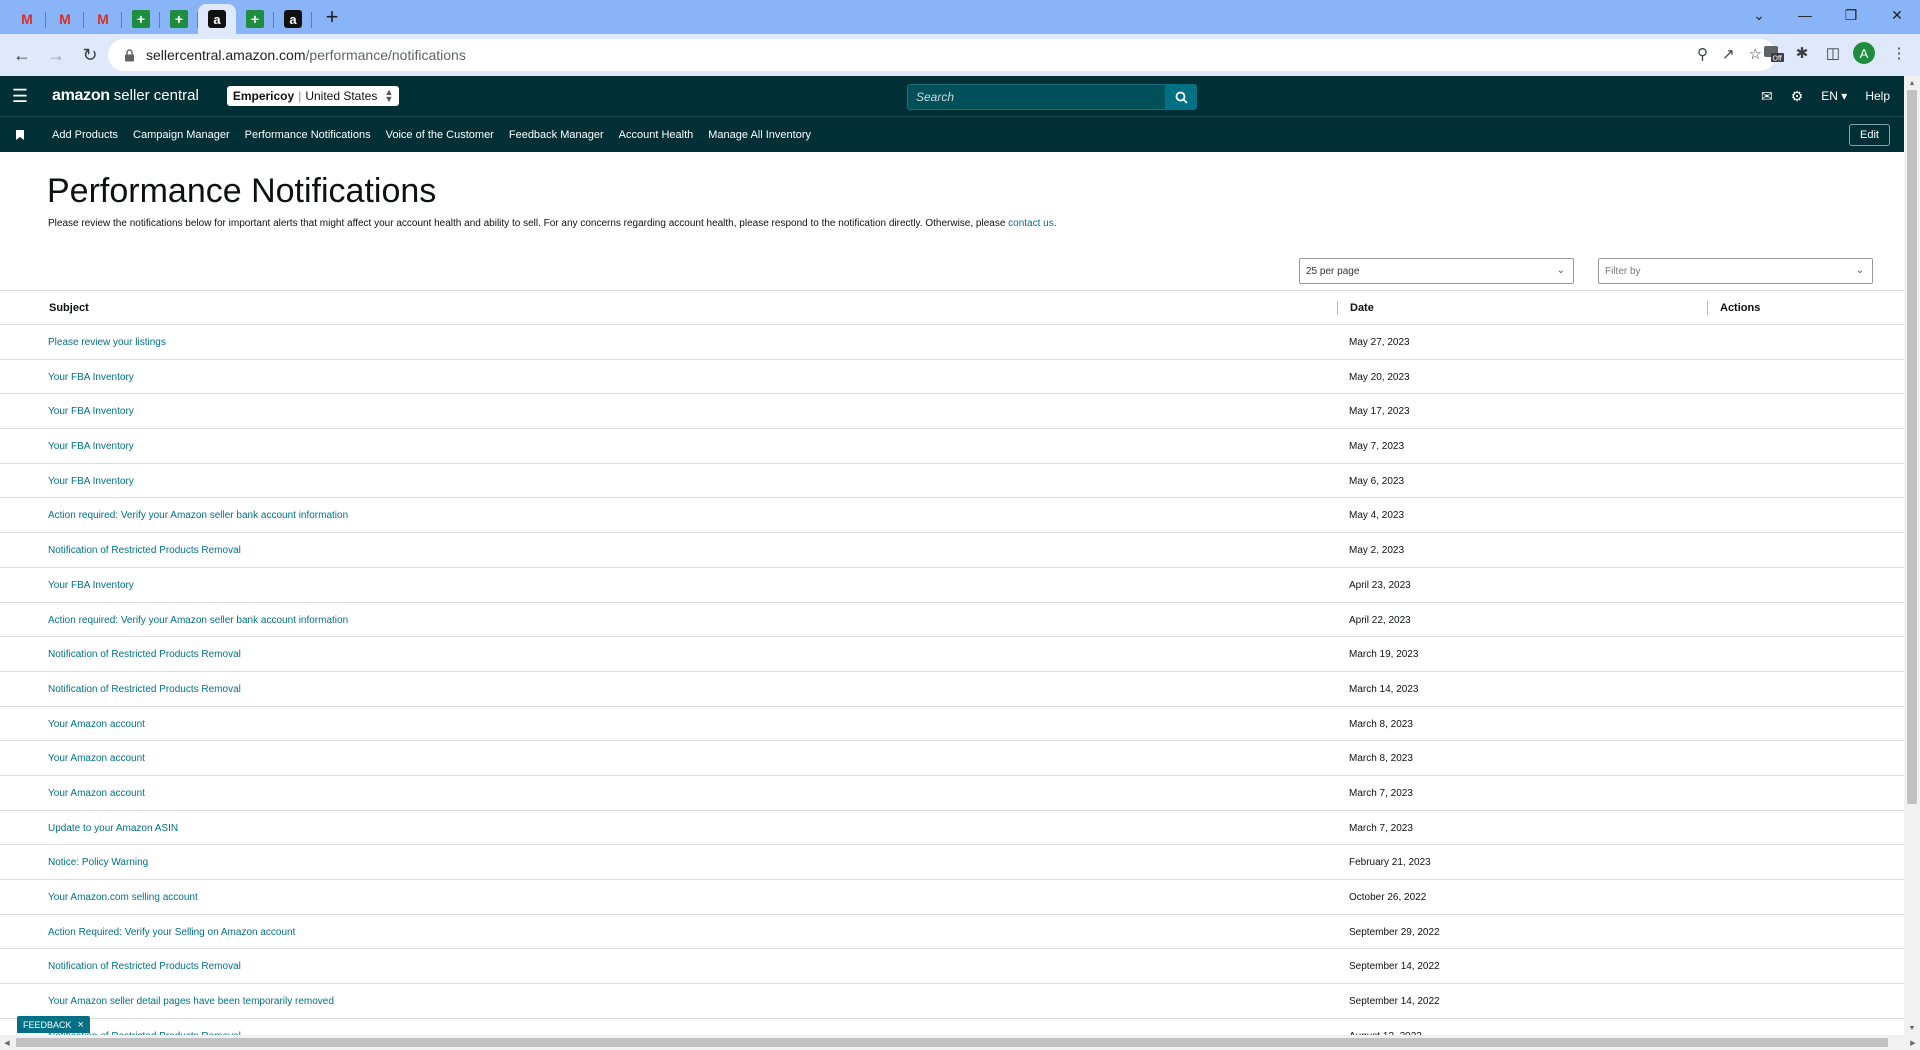 Image resolution: width=1920 pixels, height=1050 pixels. Describe the element at coordinates (20, 96) in the screenshot. I see `menu-hamburger-icon: ☰` at that location.